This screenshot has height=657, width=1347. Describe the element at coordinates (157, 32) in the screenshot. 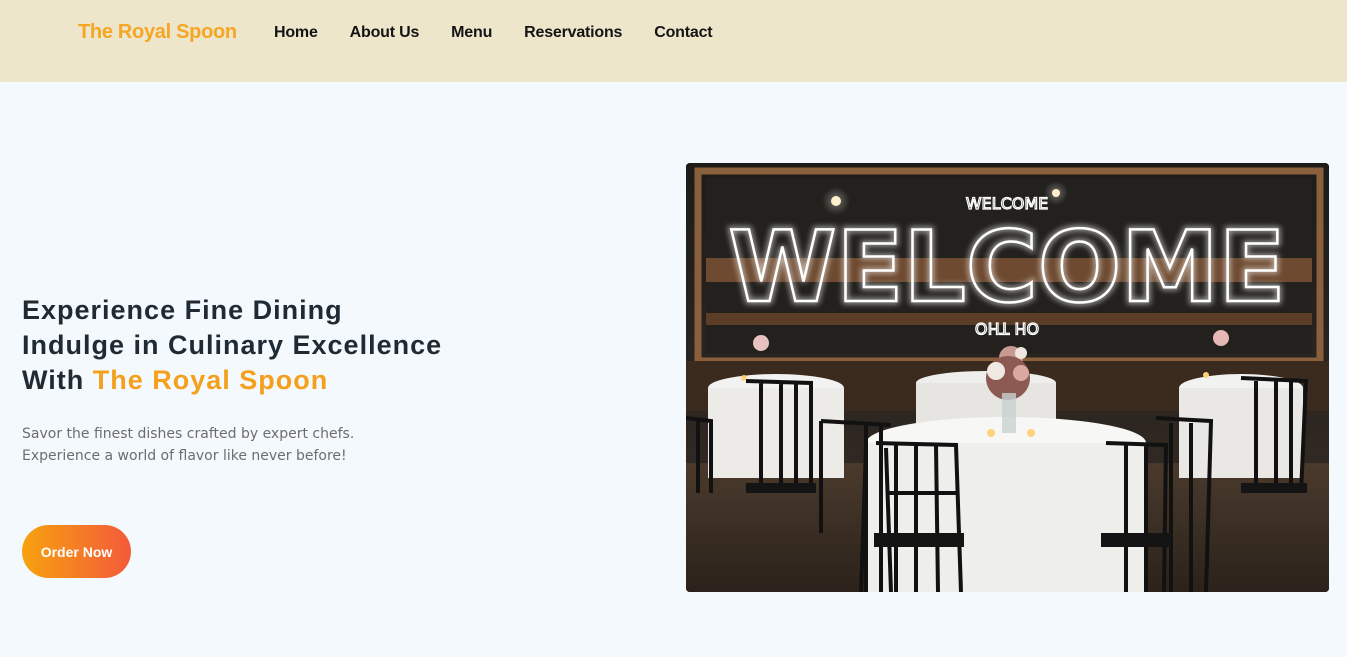

I see `brand-logo: The Royal Spoon` at that location.